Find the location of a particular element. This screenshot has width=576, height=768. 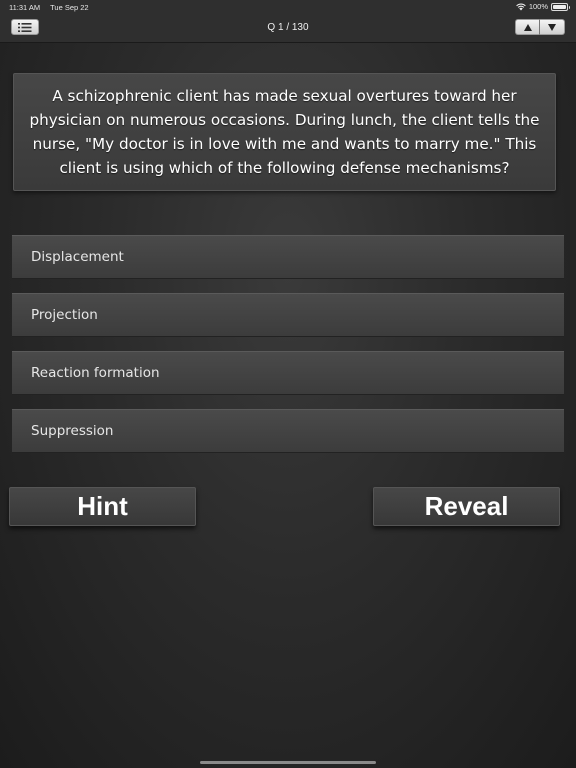

previous-question-button is located at coordinates (527, 27).